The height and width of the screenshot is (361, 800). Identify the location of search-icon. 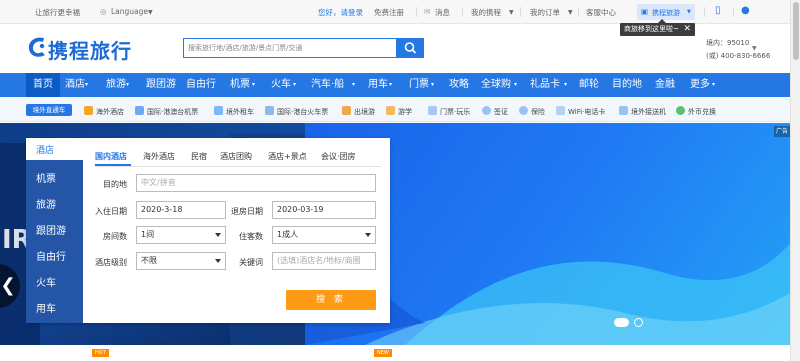
(410, 48).